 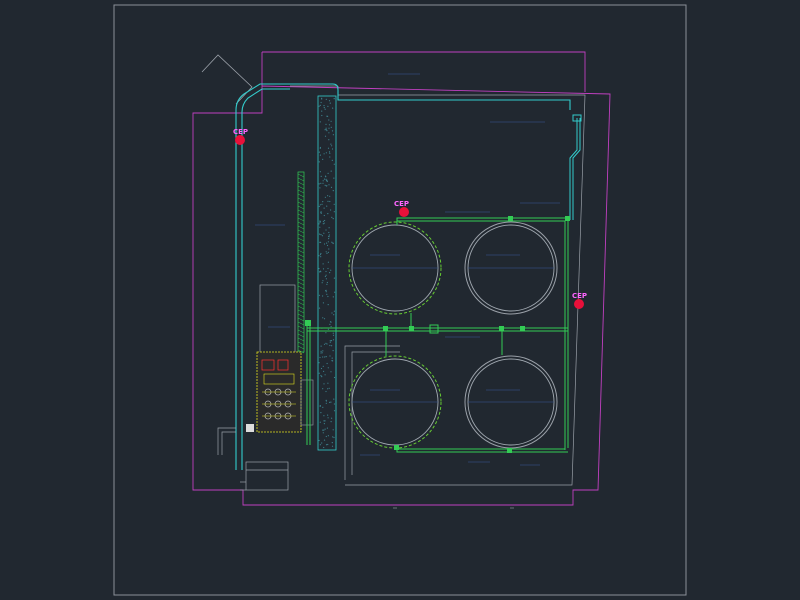 I want to click on cep-marker-3: CEP, so click(x=579, y=300).